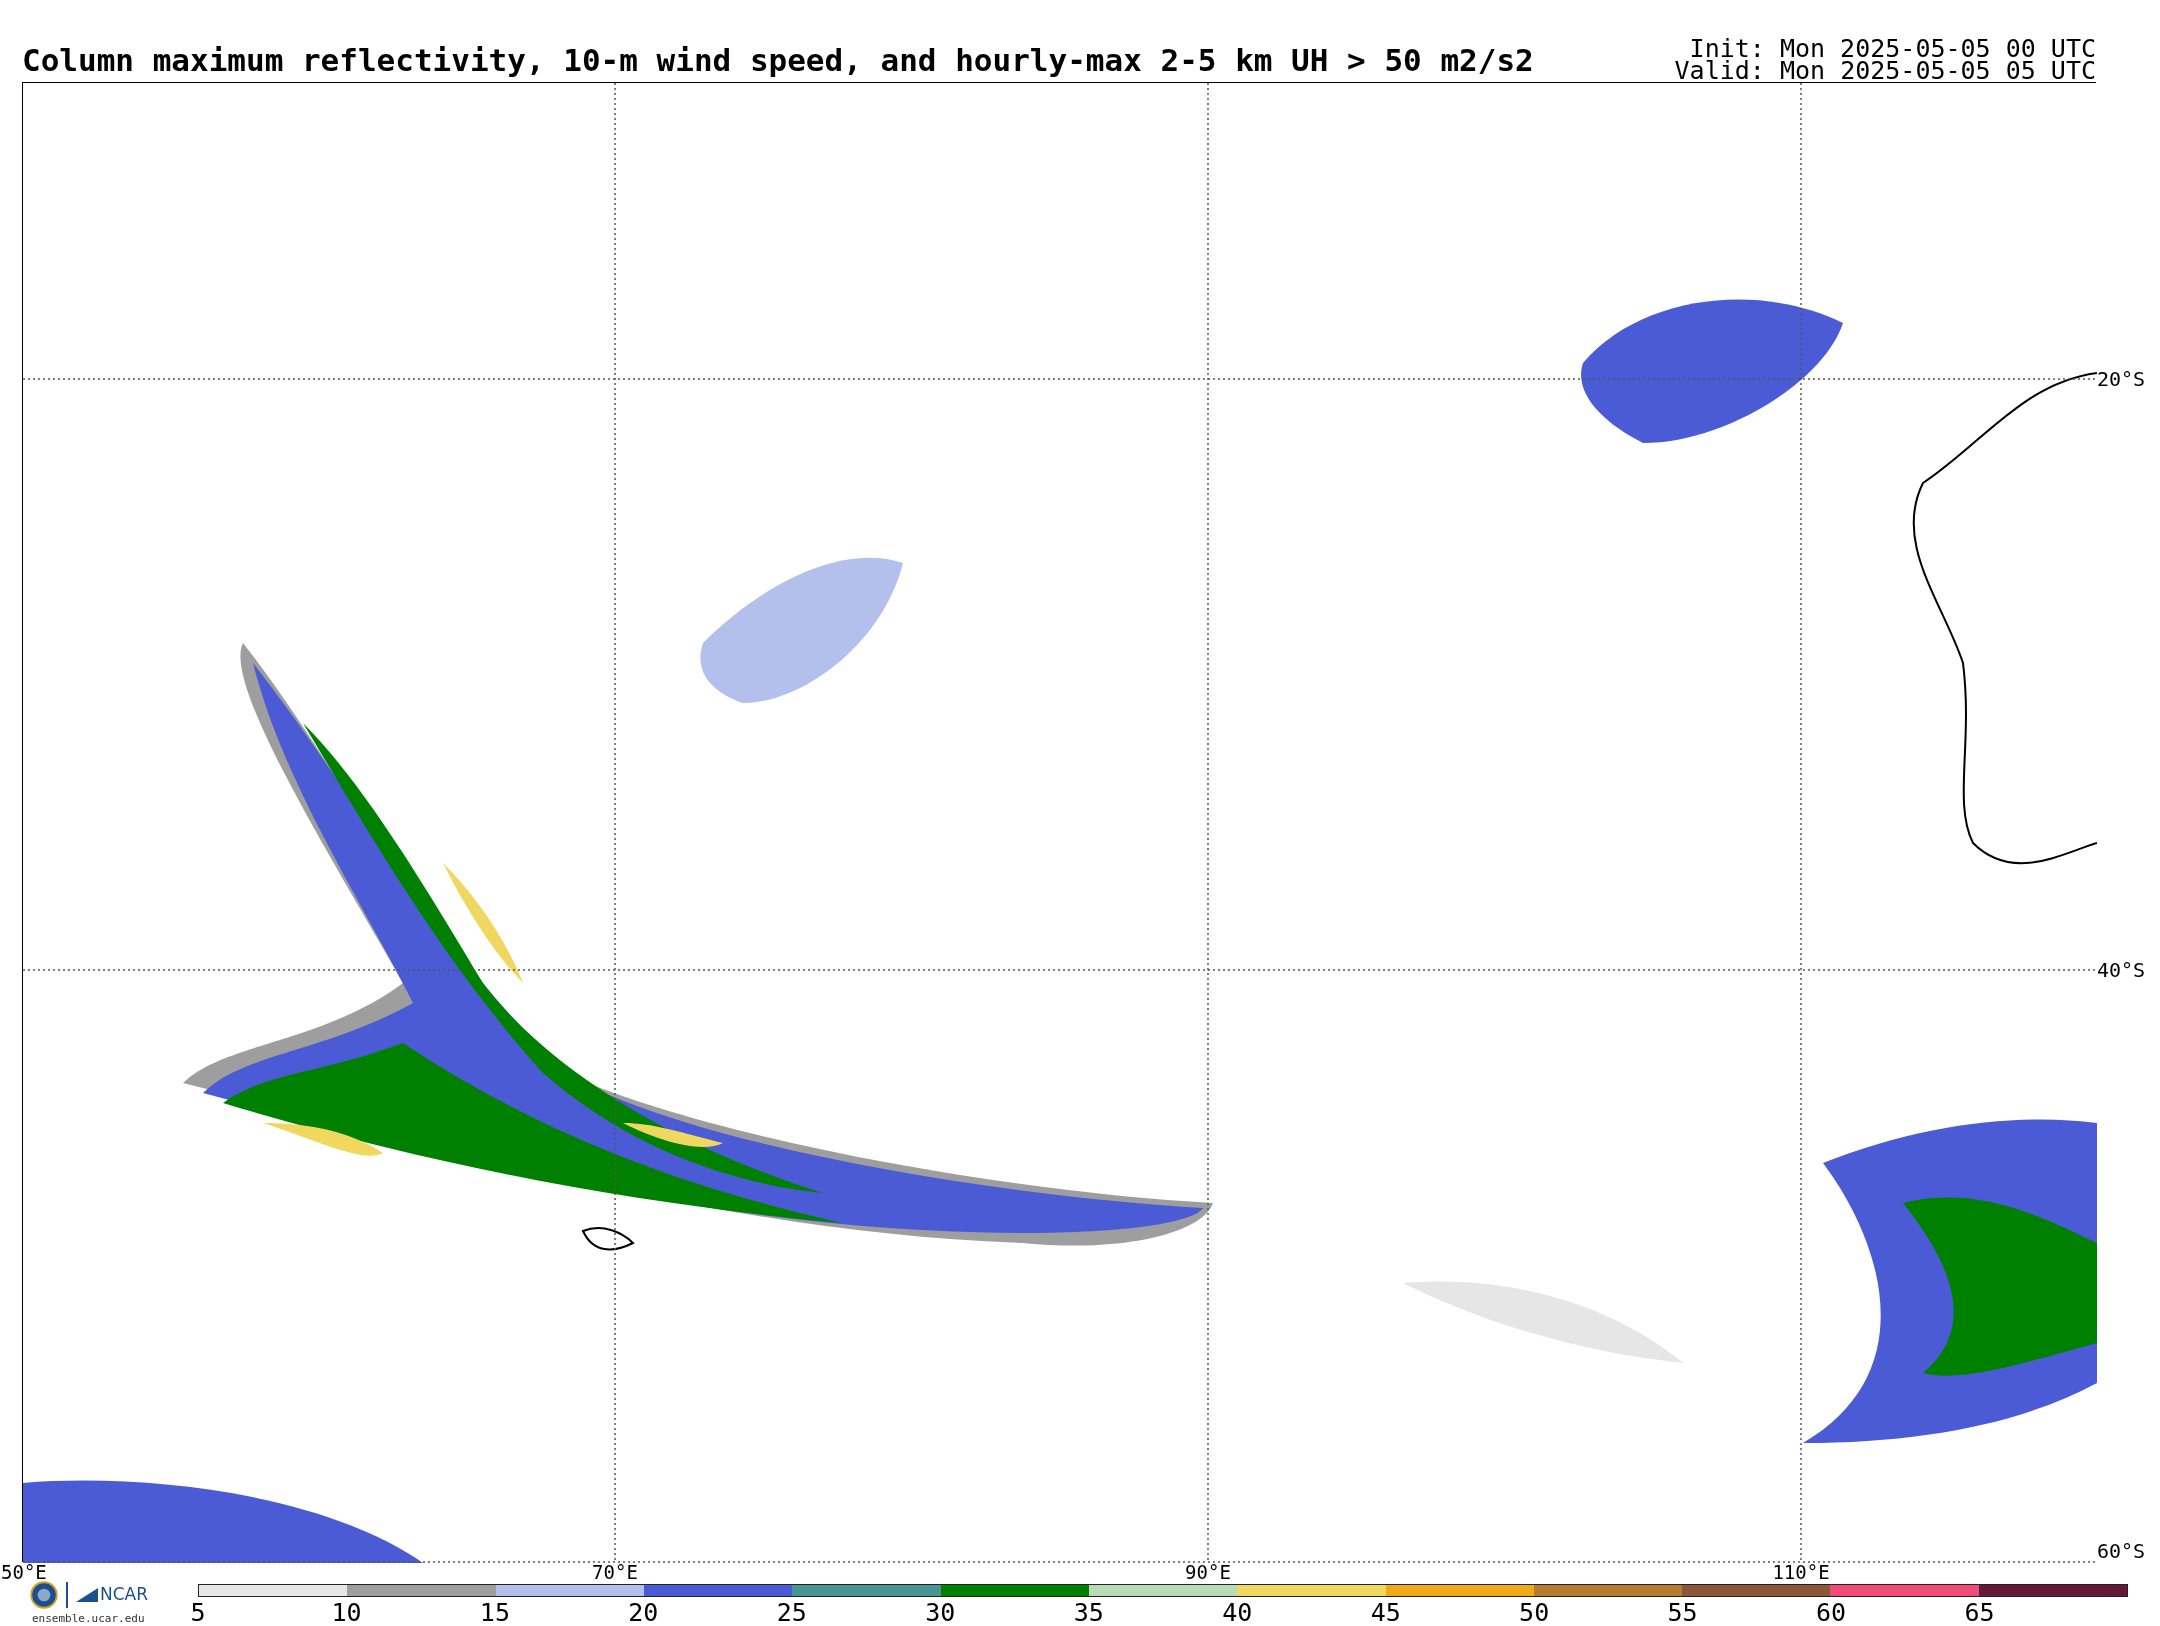  What do you see at coordinates (1892, 49) in the screenshot?
I see `init-time: Init: Mon 2025-05-05 00 UTC` at bounding box center [1892, 49].